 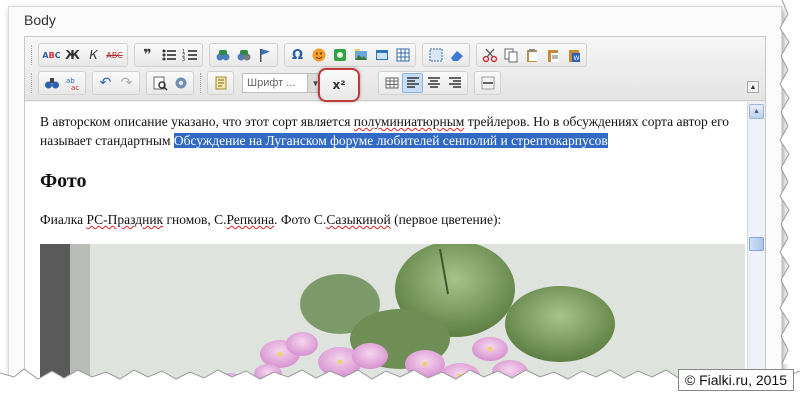 What do you see at coordinates (183, 60) in the screenshot?
I see `svg-text: 3` at bounding box center [183, 60].